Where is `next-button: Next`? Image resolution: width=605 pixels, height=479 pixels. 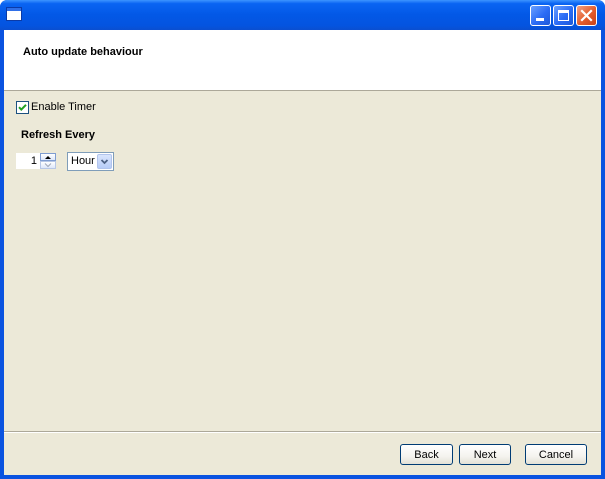 next-button: Next is located at coordinates (485, 454).